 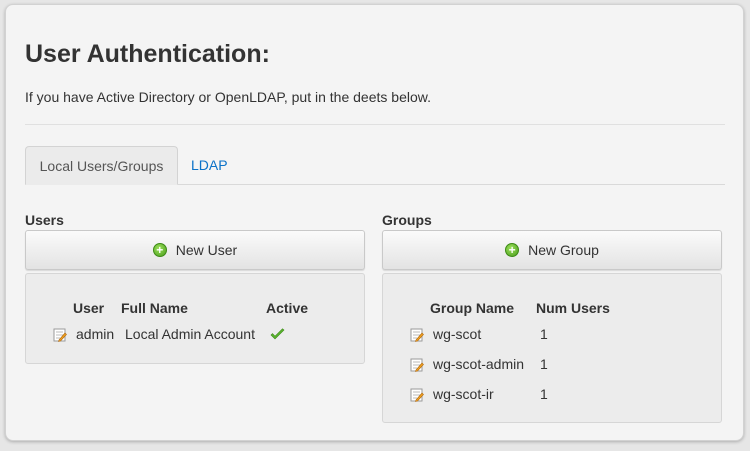 What do you see at coordinates (563, 250) in the screenshot?
I see `new-group-label: New Group` at bounding box center [563, 250].